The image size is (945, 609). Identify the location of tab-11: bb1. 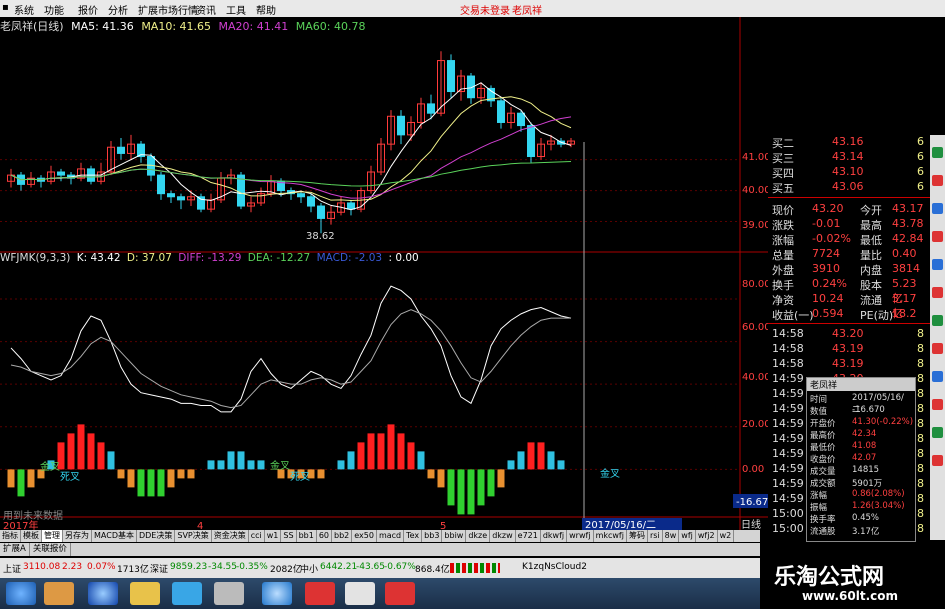
(307, 536).